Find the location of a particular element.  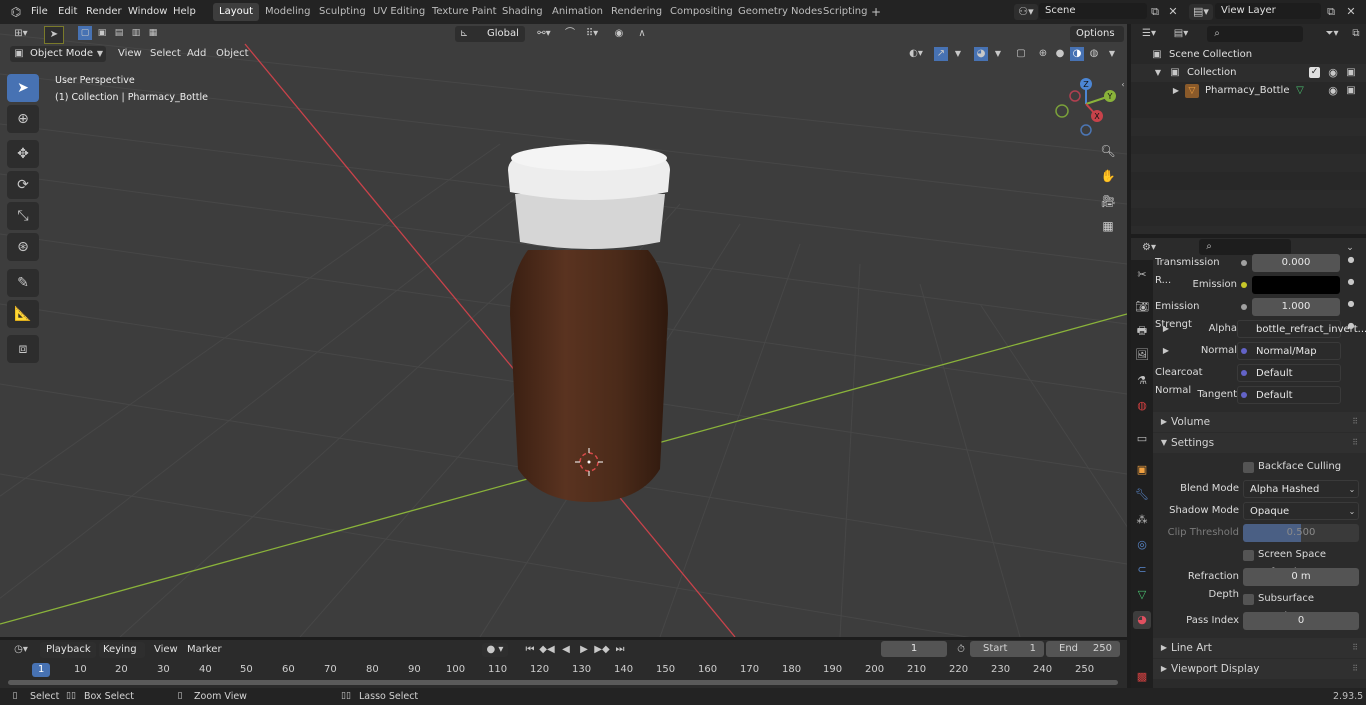

select-mode-intersect-icon: ▦ is located at coordinates (153, 33).